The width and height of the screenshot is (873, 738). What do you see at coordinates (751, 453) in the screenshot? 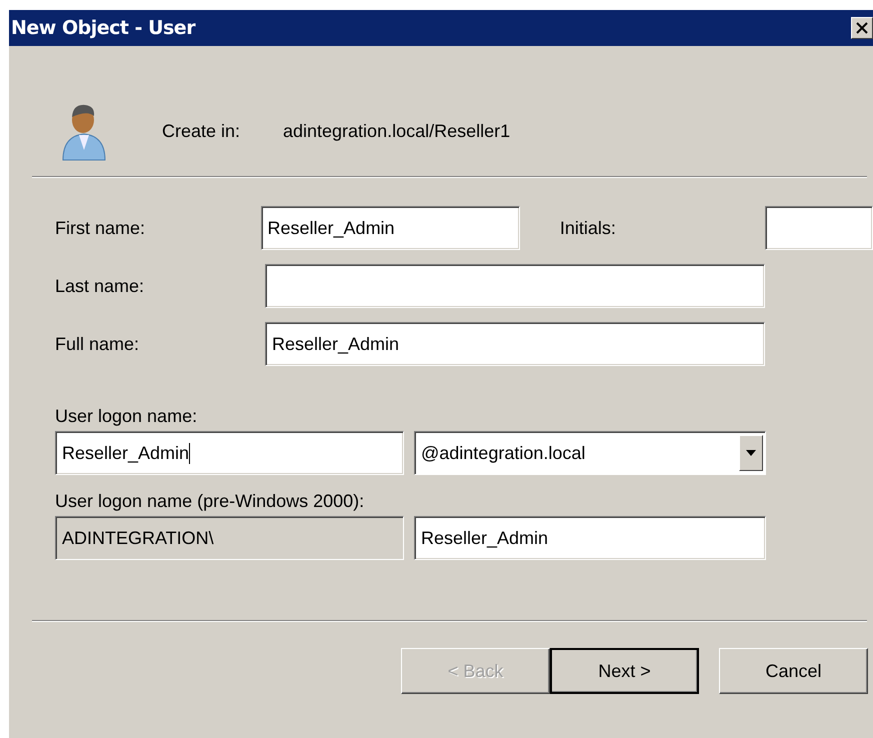
I see `dropdown-arrow-icon` at bounding box center [751, 453].